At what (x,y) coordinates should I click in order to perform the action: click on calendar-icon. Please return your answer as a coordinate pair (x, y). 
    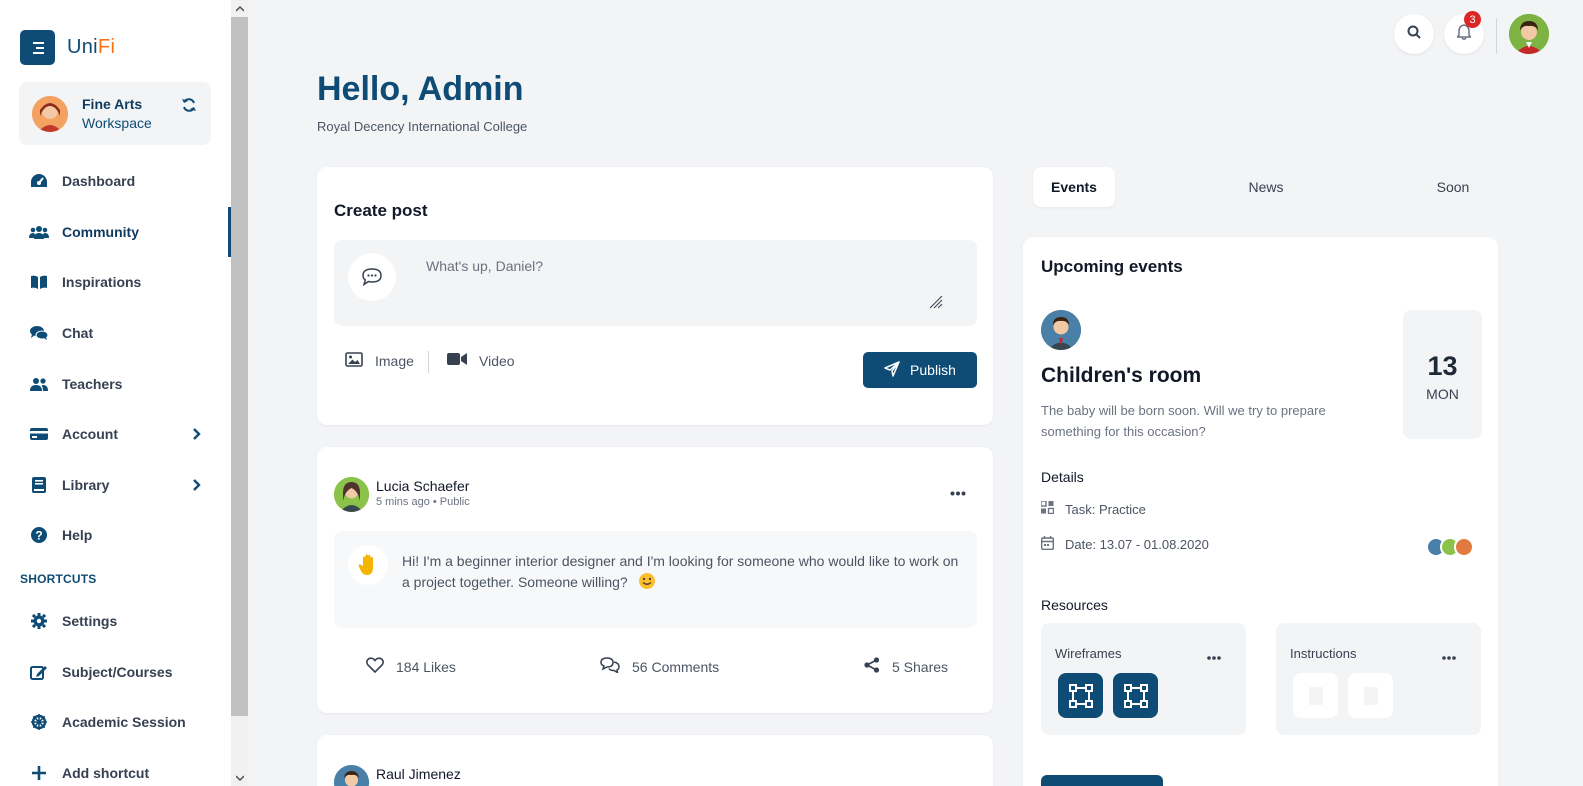
    Looking at the image, I should click on (1047, 544).